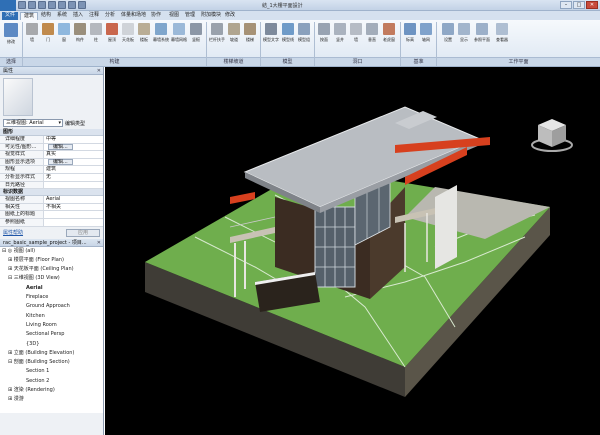 This screenshot has width=600, height=435. Describe the element at coordinates (592, 5) in the screenshot. I see `close-button: ✕` at that location.